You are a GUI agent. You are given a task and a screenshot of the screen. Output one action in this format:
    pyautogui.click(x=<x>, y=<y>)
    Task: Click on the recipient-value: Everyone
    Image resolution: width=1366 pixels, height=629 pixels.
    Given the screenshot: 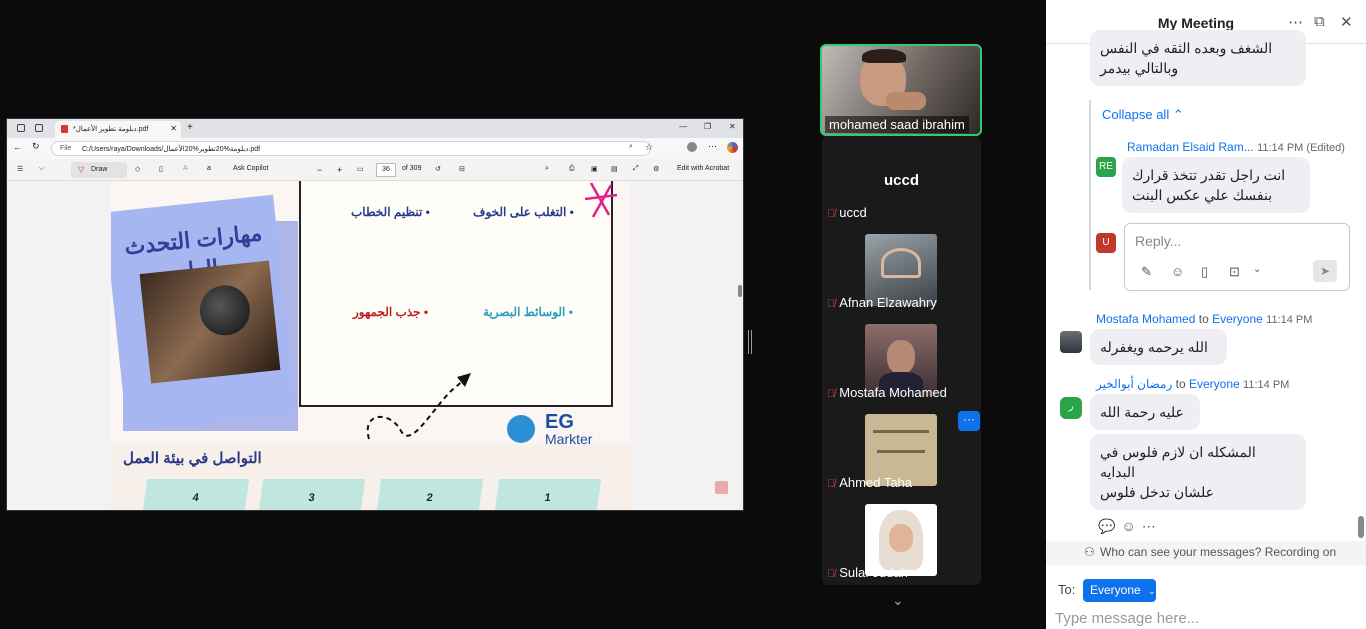 What is the action you would take?
    pyautogui.click(x=1115, y=590)
    